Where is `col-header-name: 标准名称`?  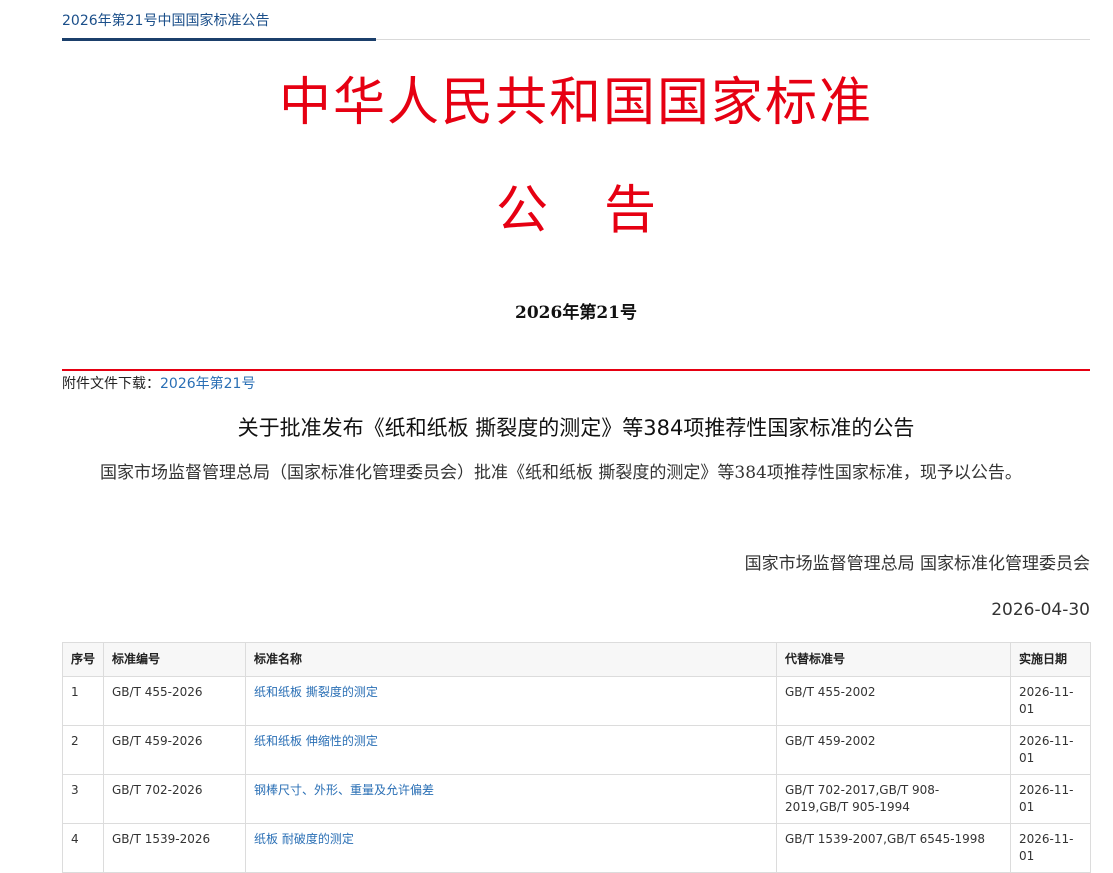
col-header-name: 标准名称 is located at coordinates (511, 659).